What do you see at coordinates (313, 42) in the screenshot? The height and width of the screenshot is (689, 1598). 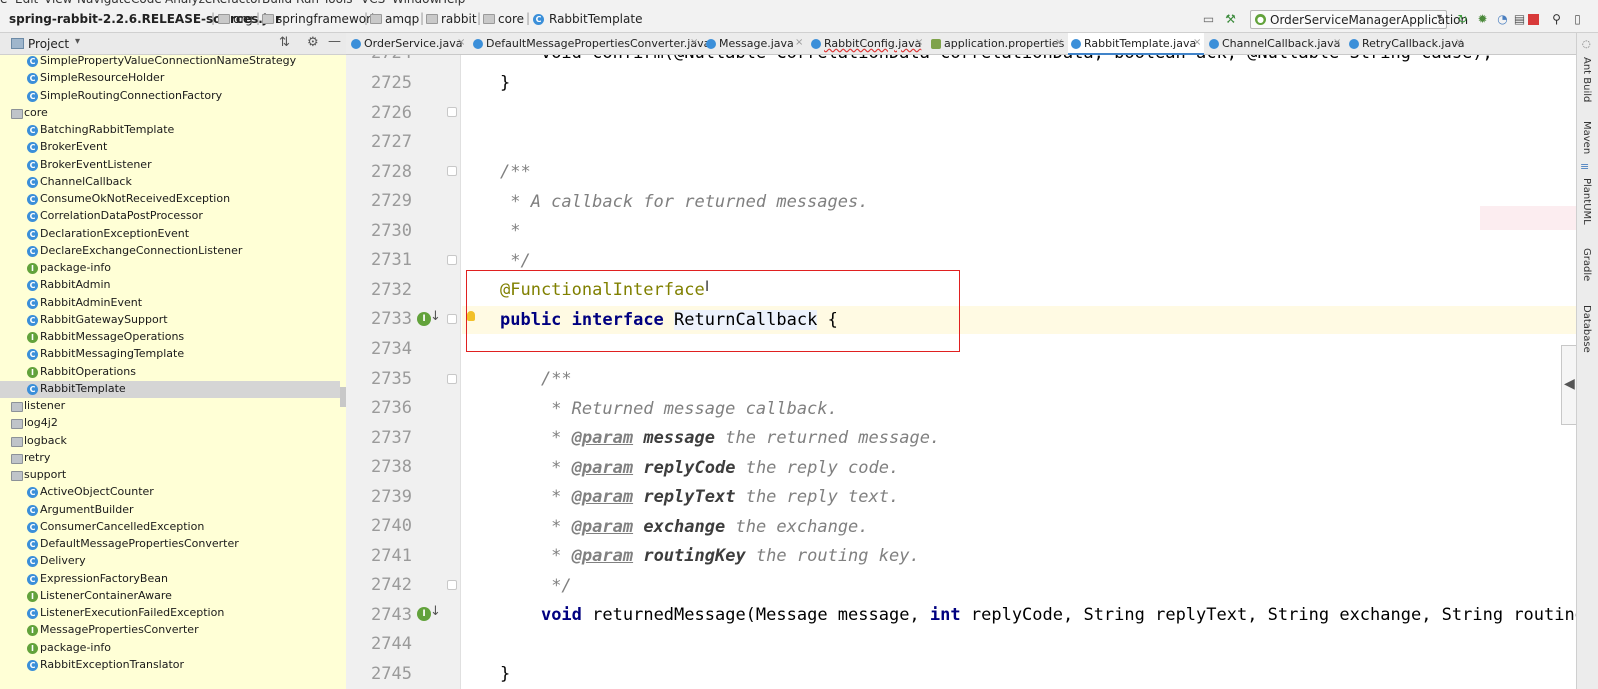 I see `gear-icon: ⚙` at bounding box center [313, 42].